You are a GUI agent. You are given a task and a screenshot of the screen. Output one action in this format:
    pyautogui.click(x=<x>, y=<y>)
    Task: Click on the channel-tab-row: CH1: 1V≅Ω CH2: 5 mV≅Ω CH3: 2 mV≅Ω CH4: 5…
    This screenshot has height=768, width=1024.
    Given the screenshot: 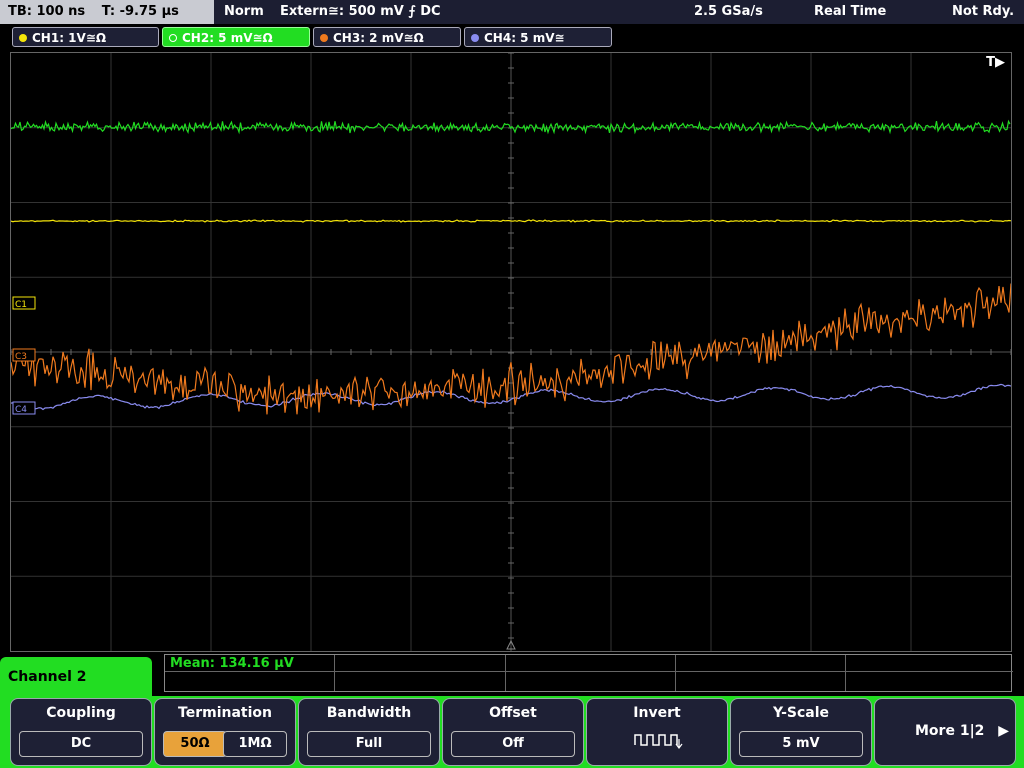 What is the action you would take?
    pyautogui.click(x=512, y=37)
    